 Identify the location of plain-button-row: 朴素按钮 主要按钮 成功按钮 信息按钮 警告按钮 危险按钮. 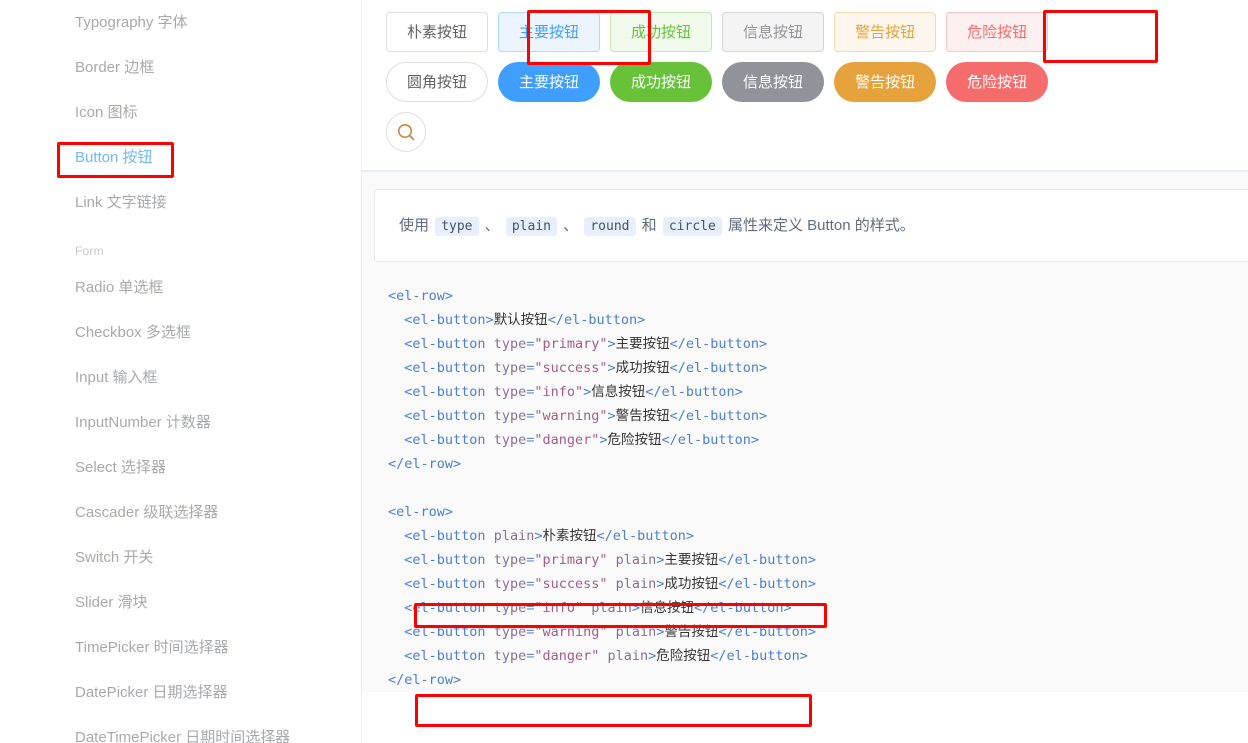
(807, 32).